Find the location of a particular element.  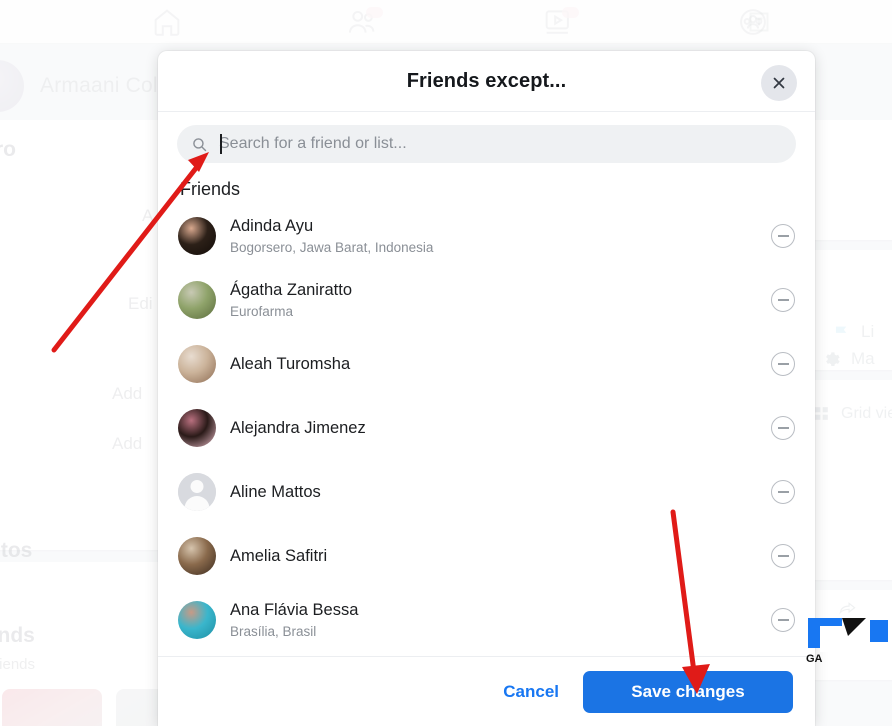

friend-row: Amelia Safitri is located at coordinates (486, 556).